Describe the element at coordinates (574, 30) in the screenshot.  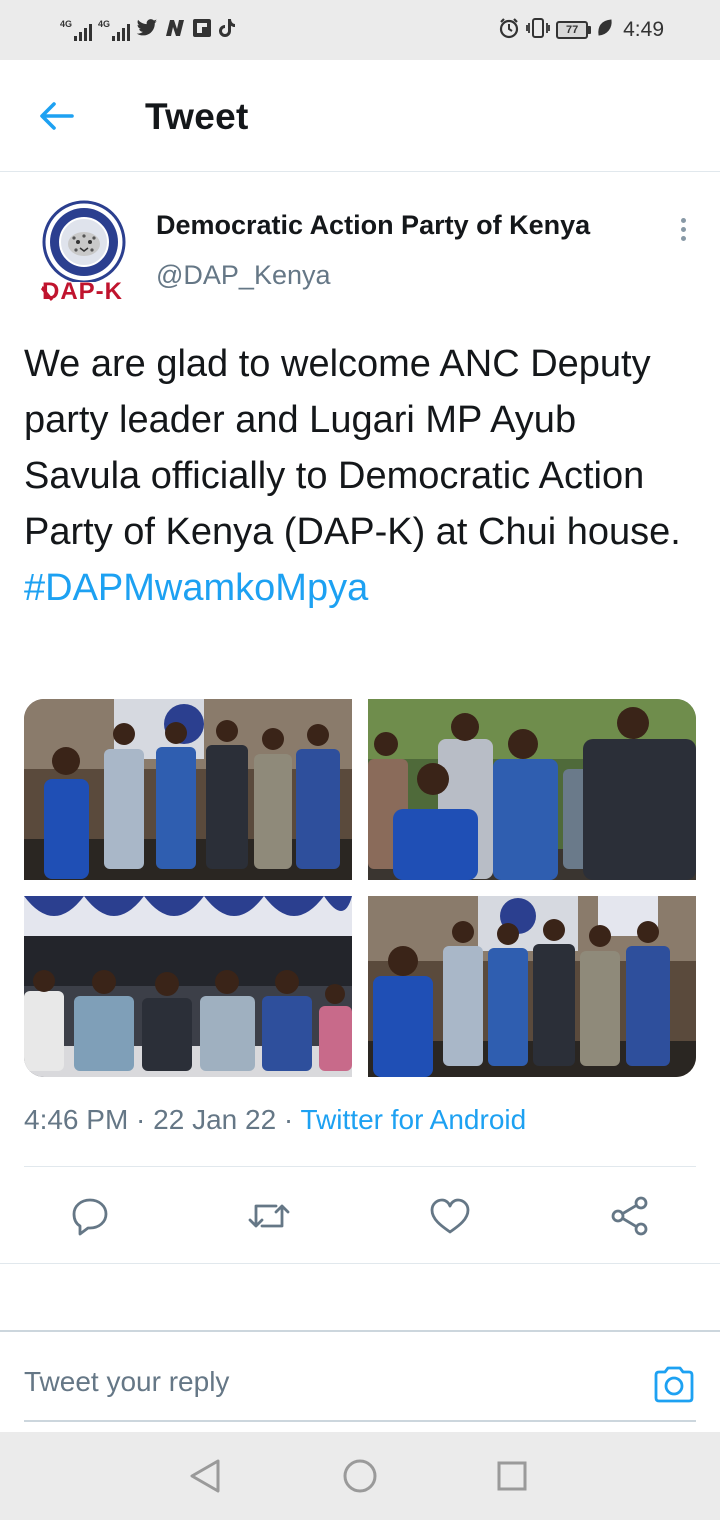
I see `battery-icon: 77` at that location.